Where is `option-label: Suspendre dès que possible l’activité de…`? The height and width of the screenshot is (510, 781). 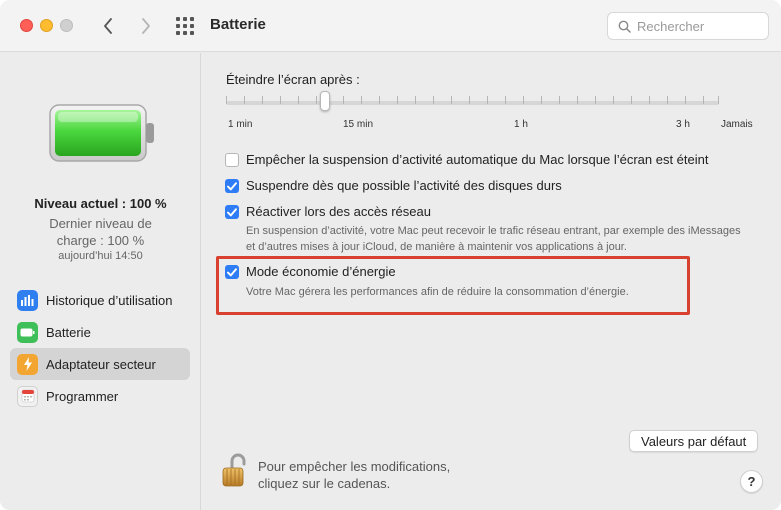
option-label: Suspendre dès que possible l’activité de… is located at coordinates (404, 185).